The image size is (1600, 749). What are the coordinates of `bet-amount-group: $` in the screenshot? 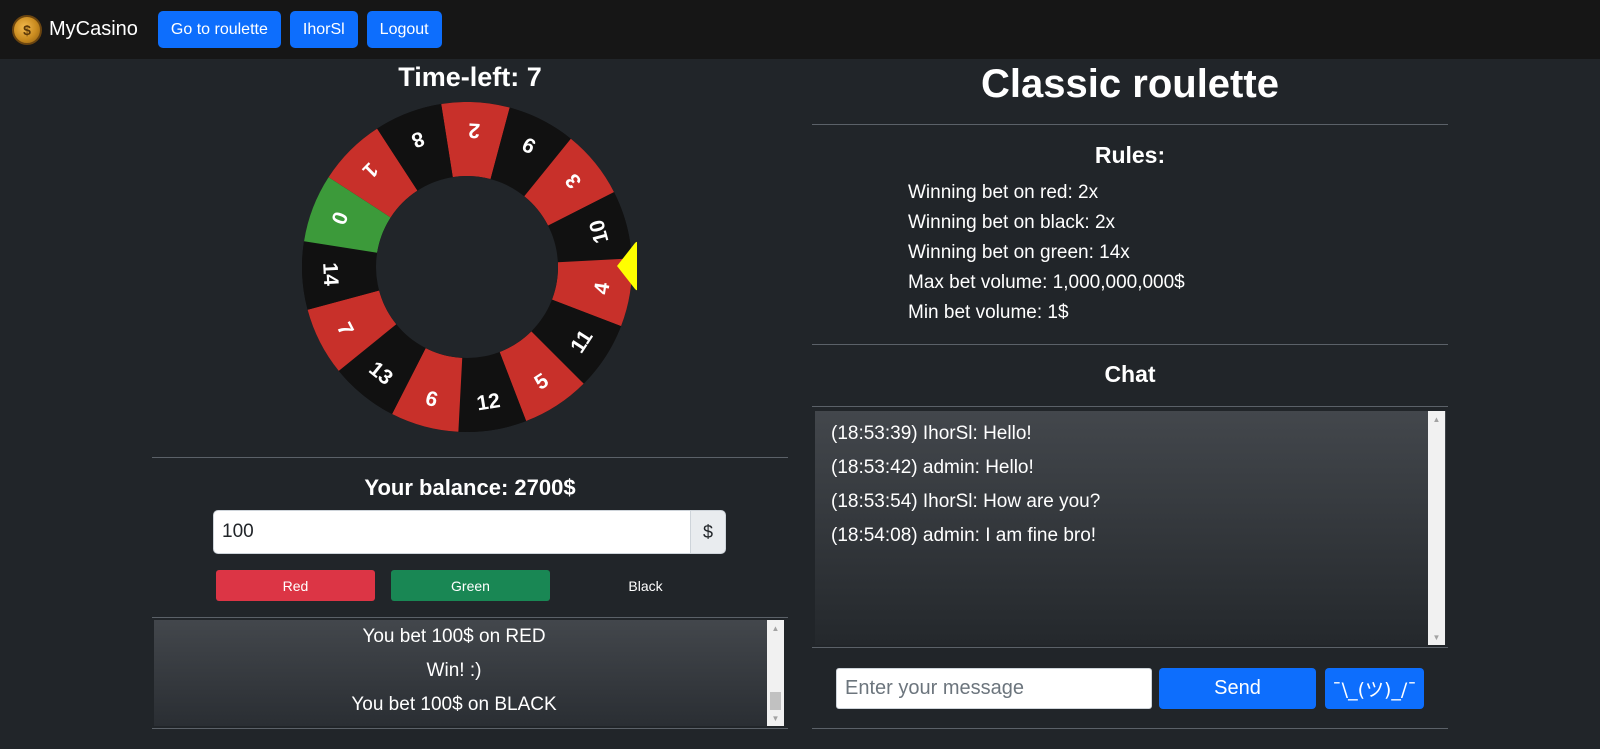 It's located at (469, 532).